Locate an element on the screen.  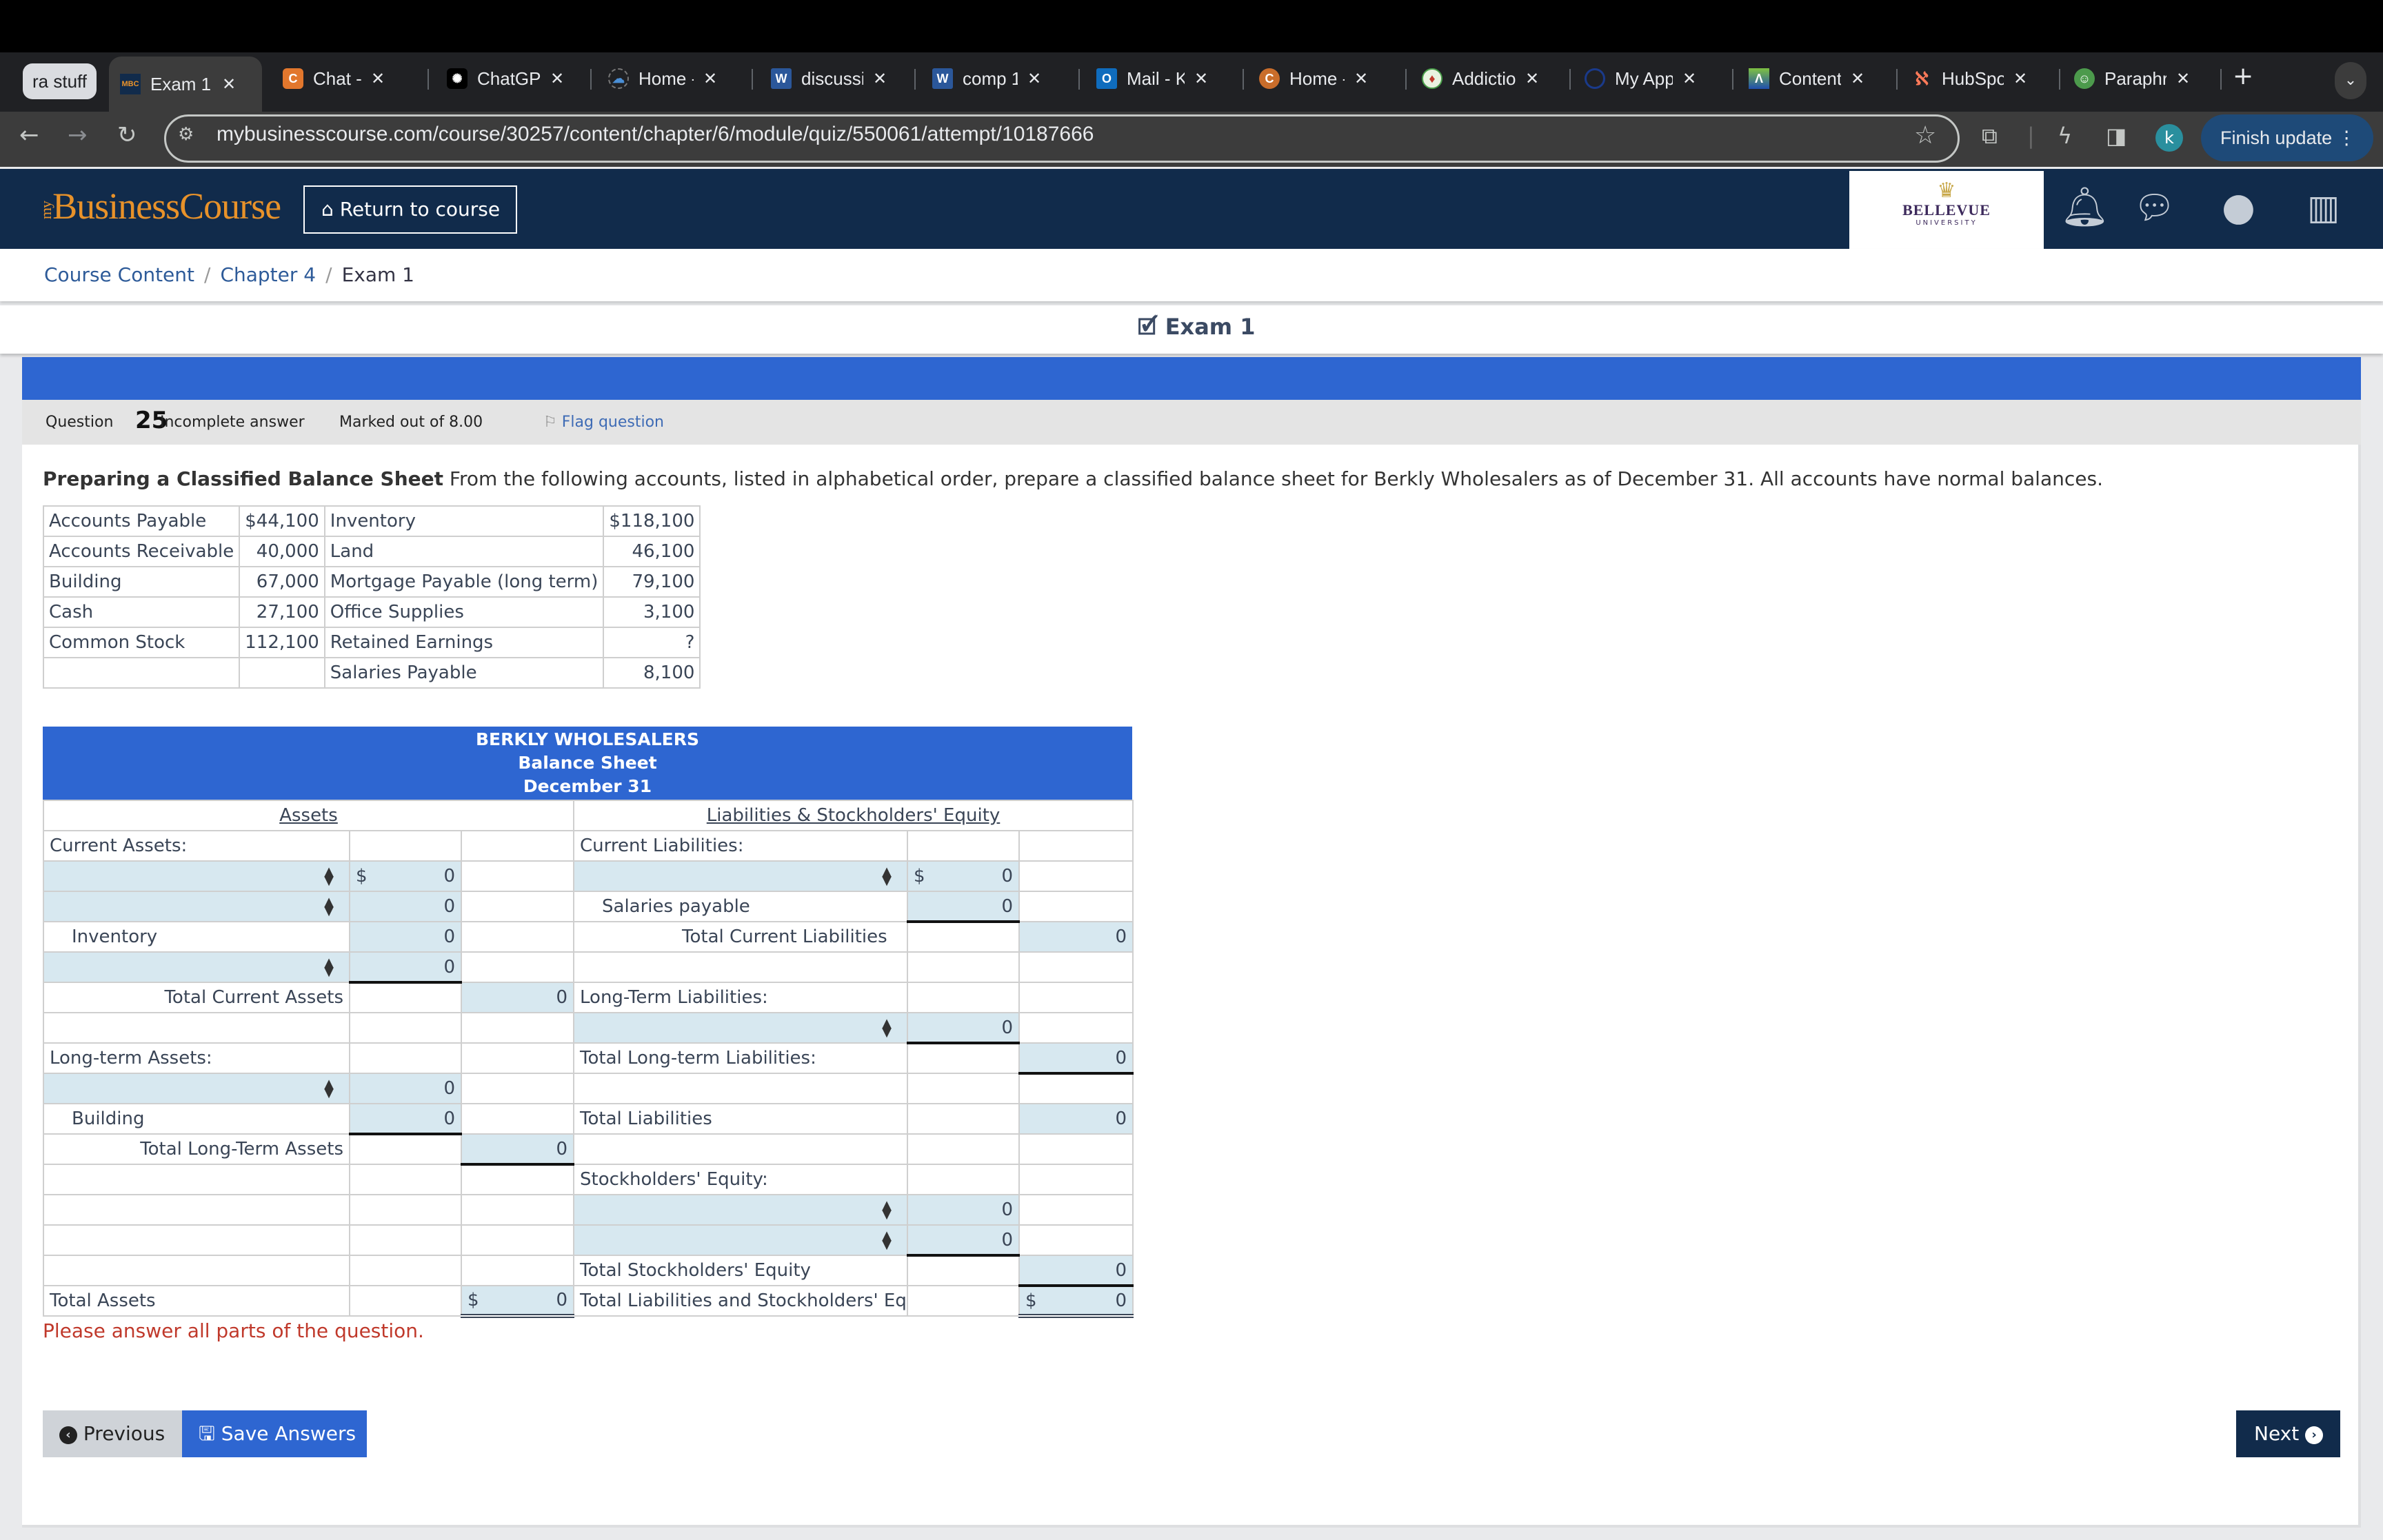
tab-search-chevron-icon: ⌄ is located at coordinates (2350, 81).